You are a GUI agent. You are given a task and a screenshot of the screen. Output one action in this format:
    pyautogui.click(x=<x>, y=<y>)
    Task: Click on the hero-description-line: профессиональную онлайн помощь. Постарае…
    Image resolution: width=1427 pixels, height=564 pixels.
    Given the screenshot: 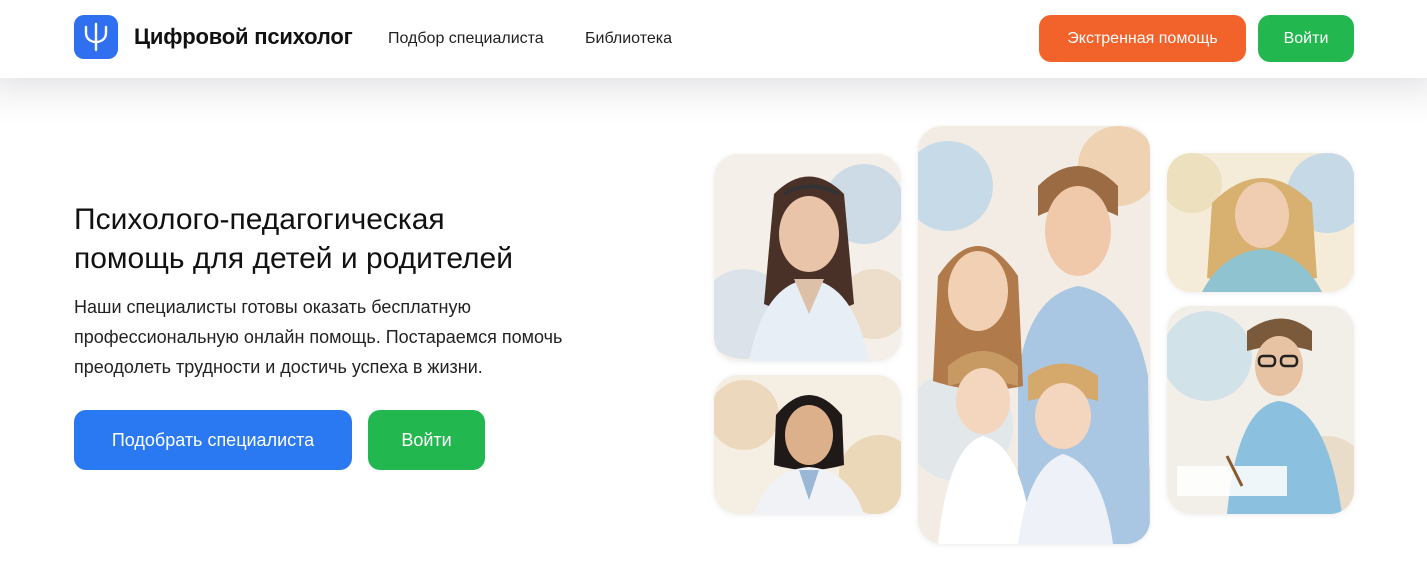 What is the action you would take?
    pyautogui.click(x=318, y=337)
    